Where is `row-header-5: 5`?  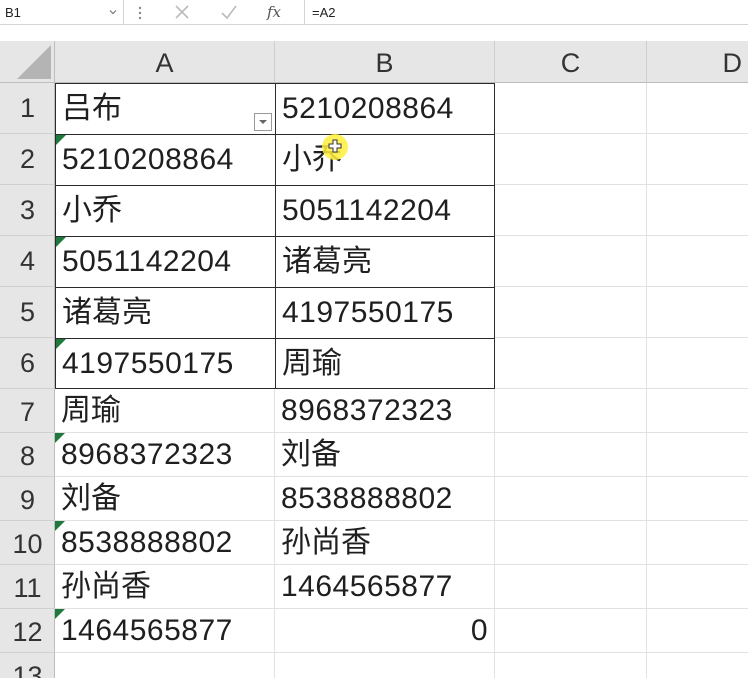
row-header-5: 5 is located at coordinates (27, 312).